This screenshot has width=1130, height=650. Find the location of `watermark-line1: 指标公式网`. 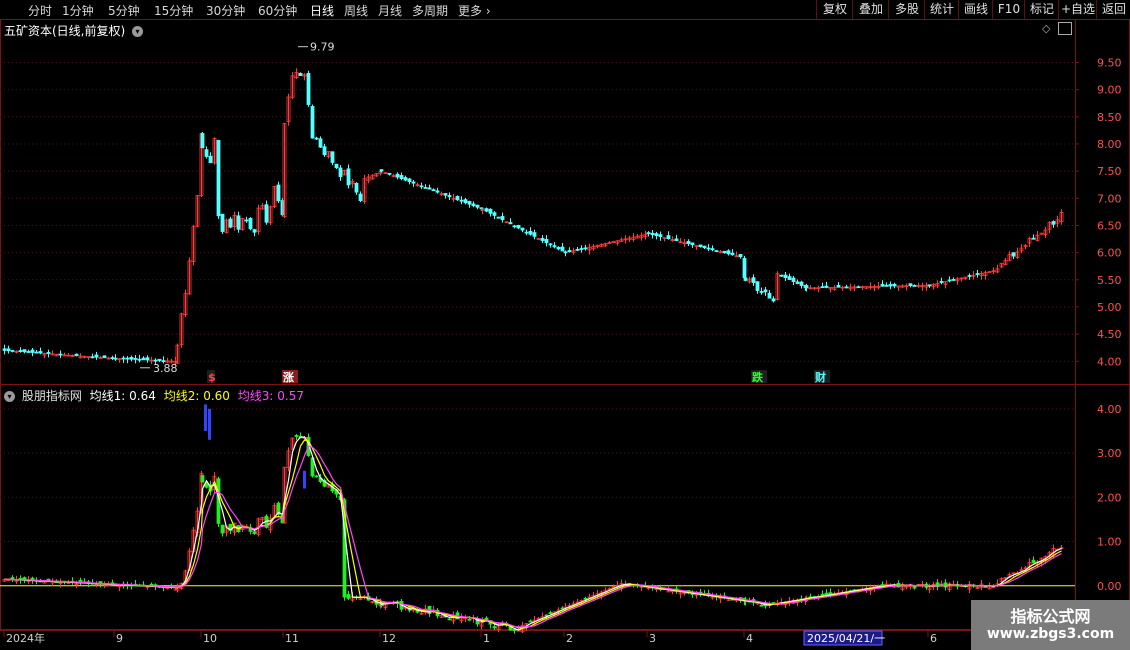

watermark-line1: 指标公式网 is located at coordinates (1050, 616).